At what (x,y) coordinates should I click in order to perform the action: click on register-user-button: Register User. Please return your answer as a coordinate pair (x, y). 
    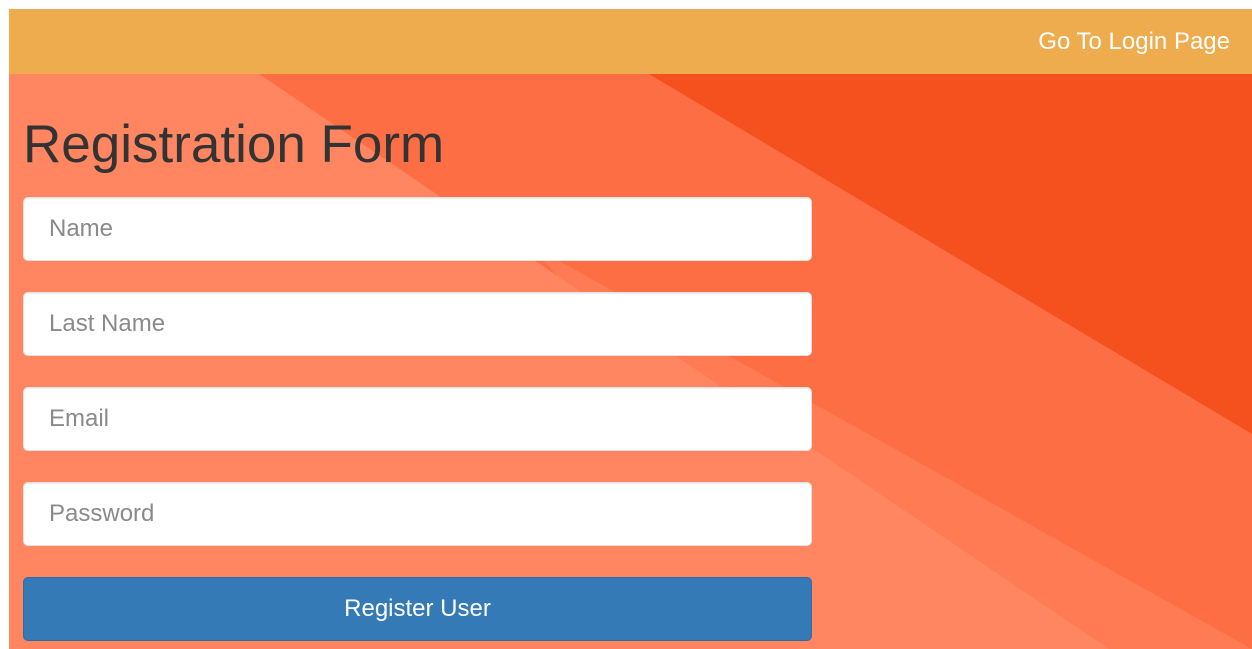
    Looking at the image, I should click on (417, 609).